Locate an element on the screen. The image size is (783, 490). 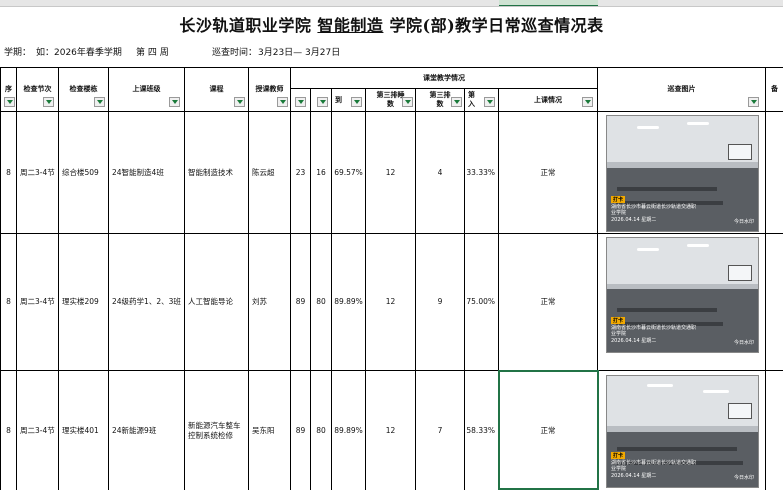
table-row-1-row3-rate: 33.33% is located at coordinates (482, 173).